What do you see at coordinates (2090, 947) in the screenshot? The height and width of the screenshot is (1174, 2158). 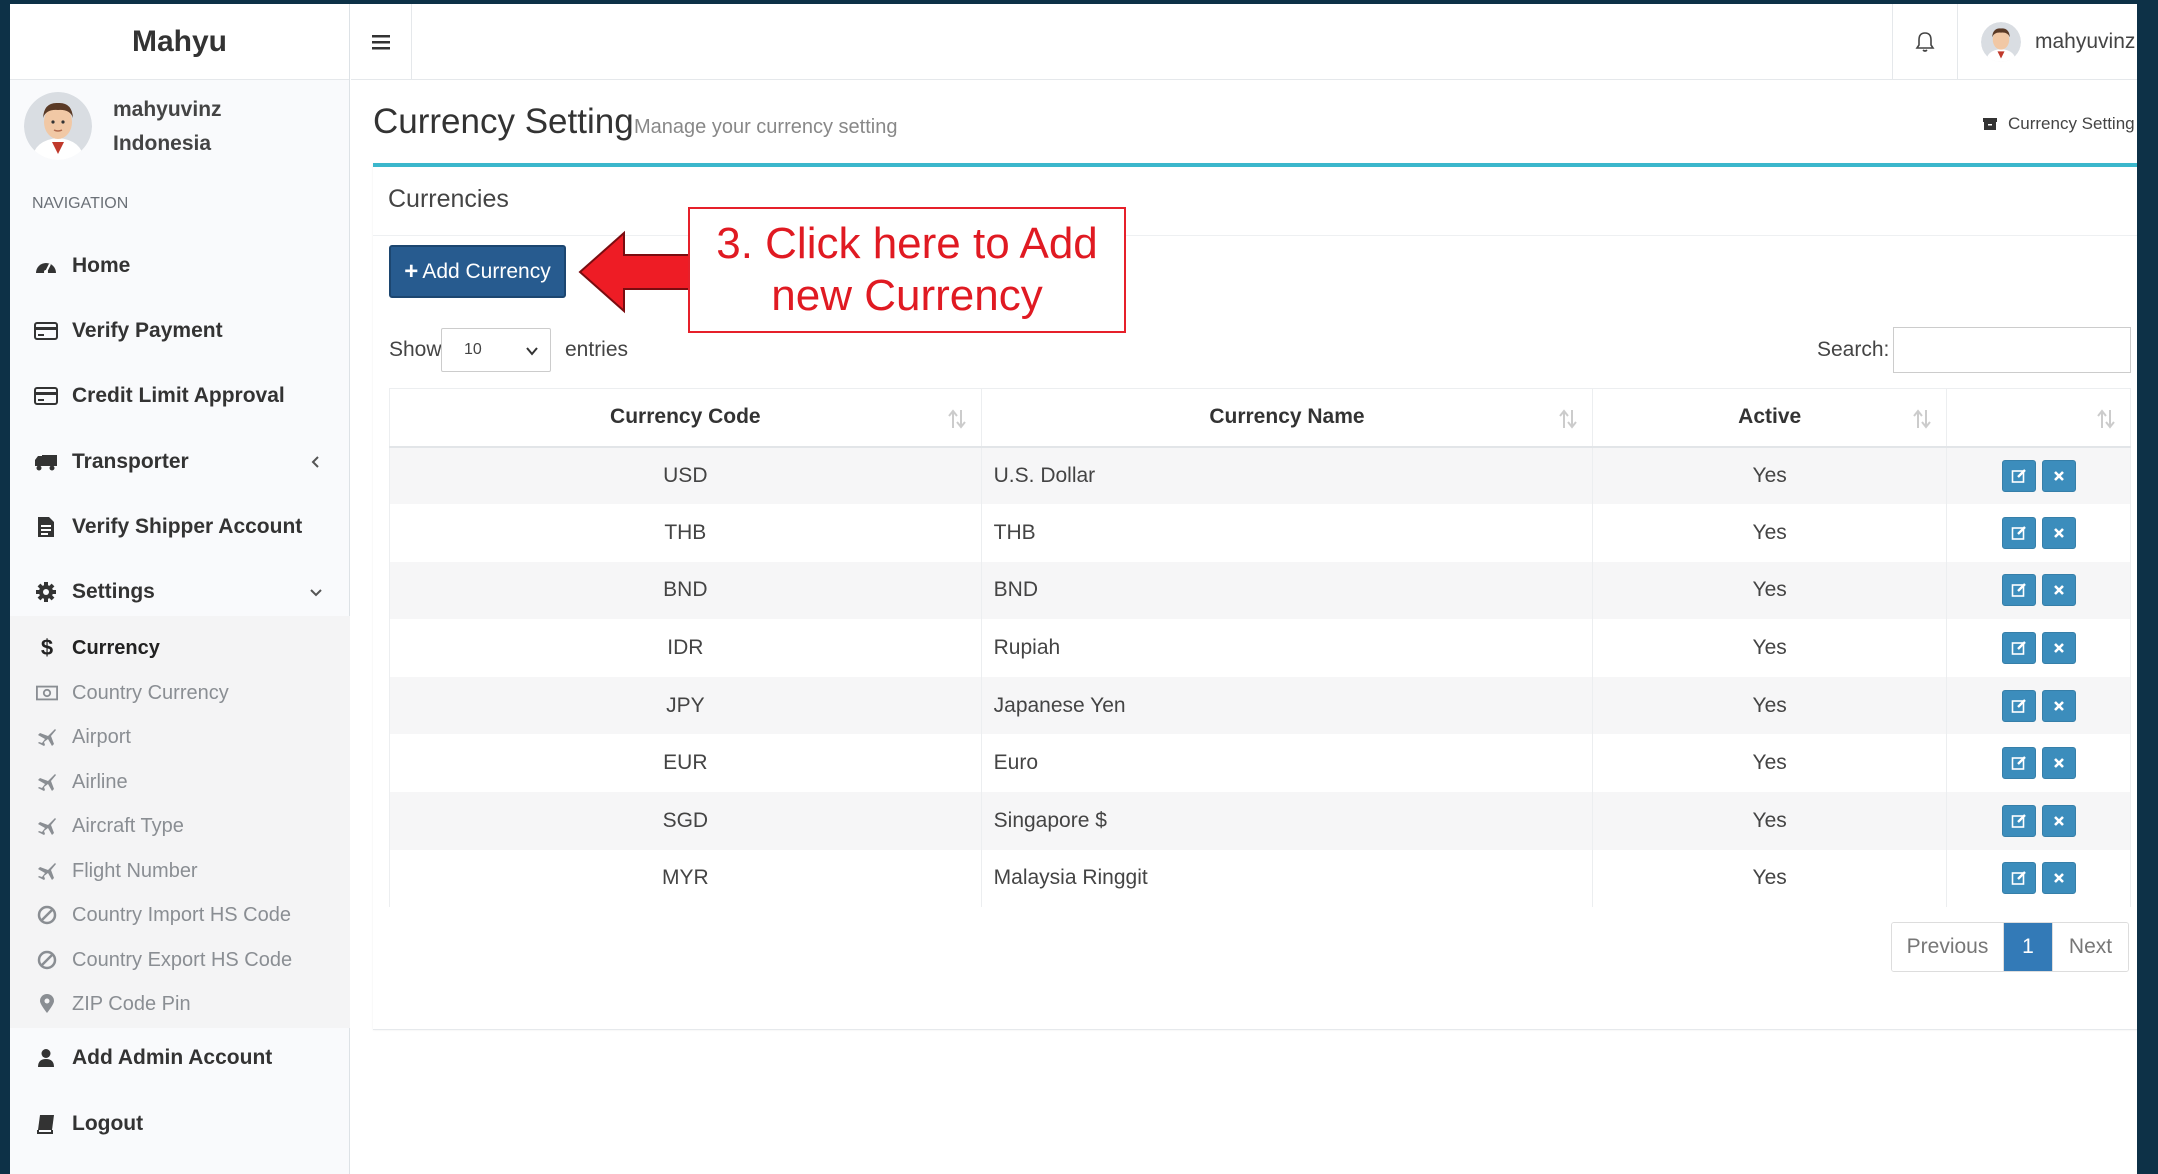 I see `pagination-next: Next` at bounding box center [2090, 947].